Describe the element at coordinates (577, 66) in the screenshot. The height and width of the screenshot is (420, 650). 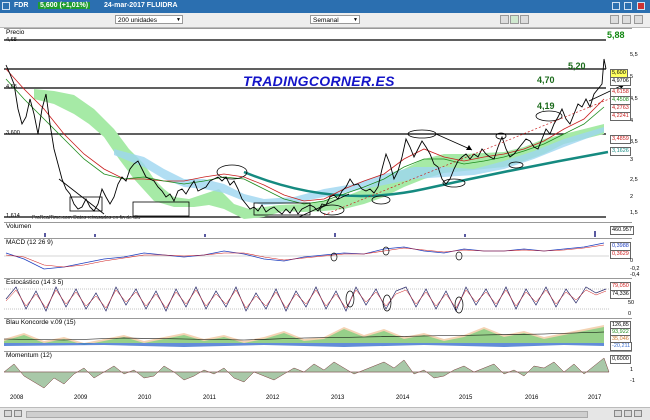
I see `annotation-label: 5,20` at that location.